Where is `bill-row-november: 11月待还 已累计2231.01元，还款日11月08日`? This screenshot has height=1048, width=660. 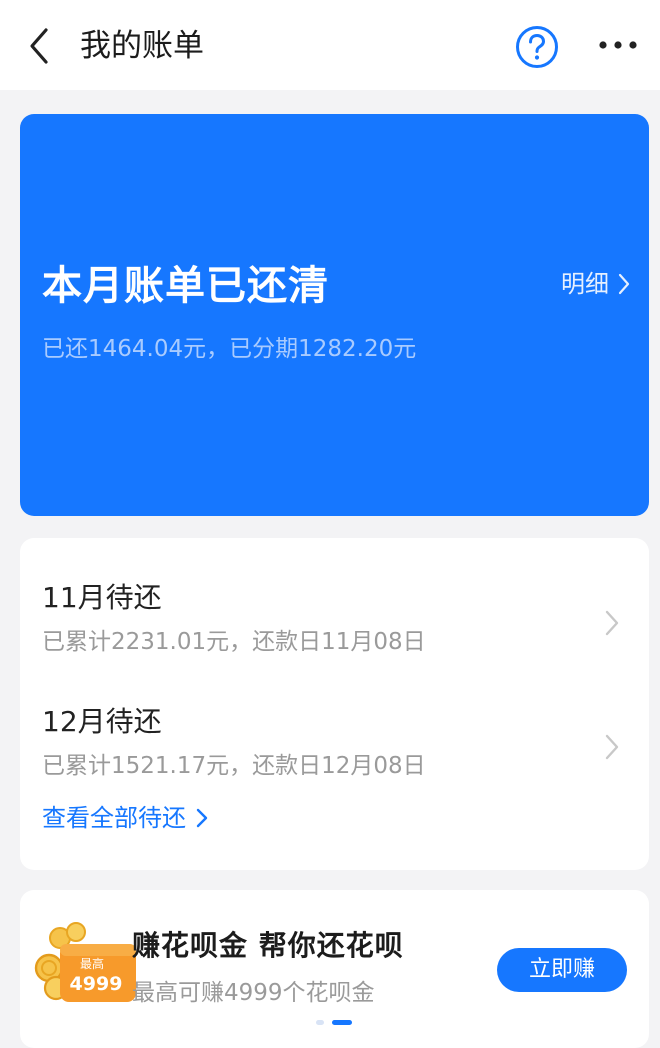
bill-row-november: 11月待还 已累计2231.01元，还款日11月08日 is located at coordinates (334, 630).